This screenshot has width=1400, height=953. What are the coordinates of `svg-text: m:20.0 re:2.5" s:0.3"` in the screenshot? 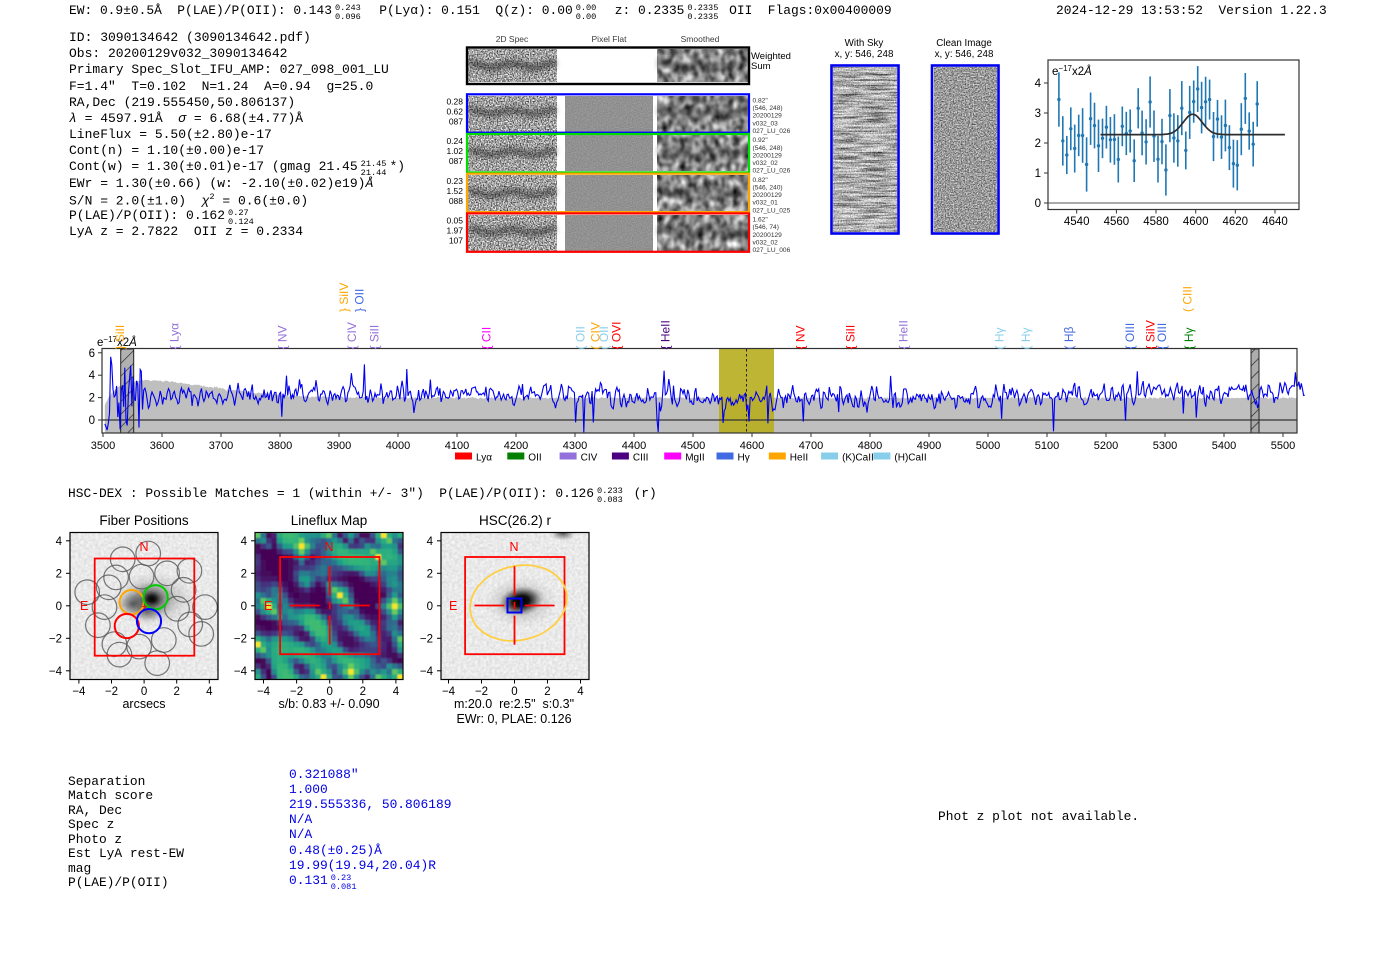 It's located at (514, 704).